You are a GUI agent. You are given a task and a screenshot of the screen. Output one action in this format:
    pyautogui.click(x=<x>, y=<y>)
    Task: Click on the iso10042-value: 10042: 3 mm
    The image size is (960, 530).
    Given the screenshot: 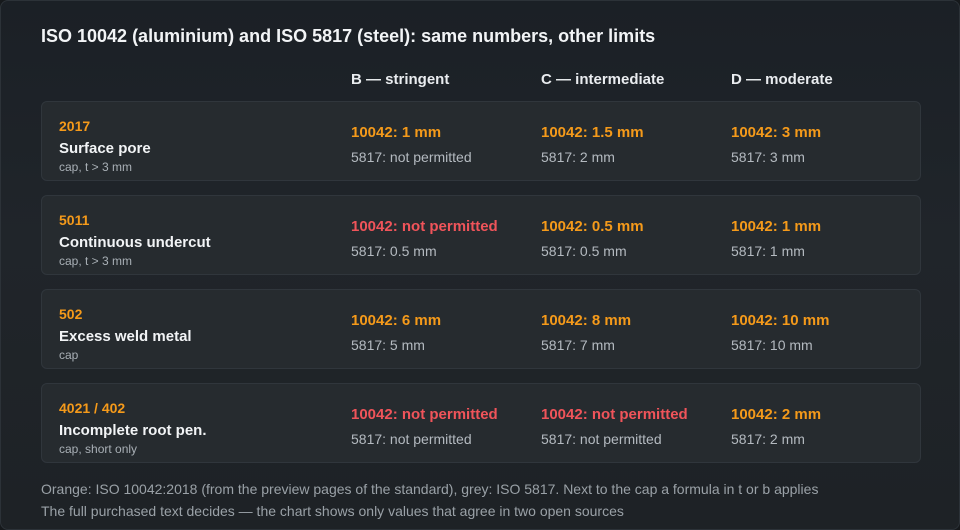 What is the action you would take?
    pyautogui.click(x=776, y=132)
    